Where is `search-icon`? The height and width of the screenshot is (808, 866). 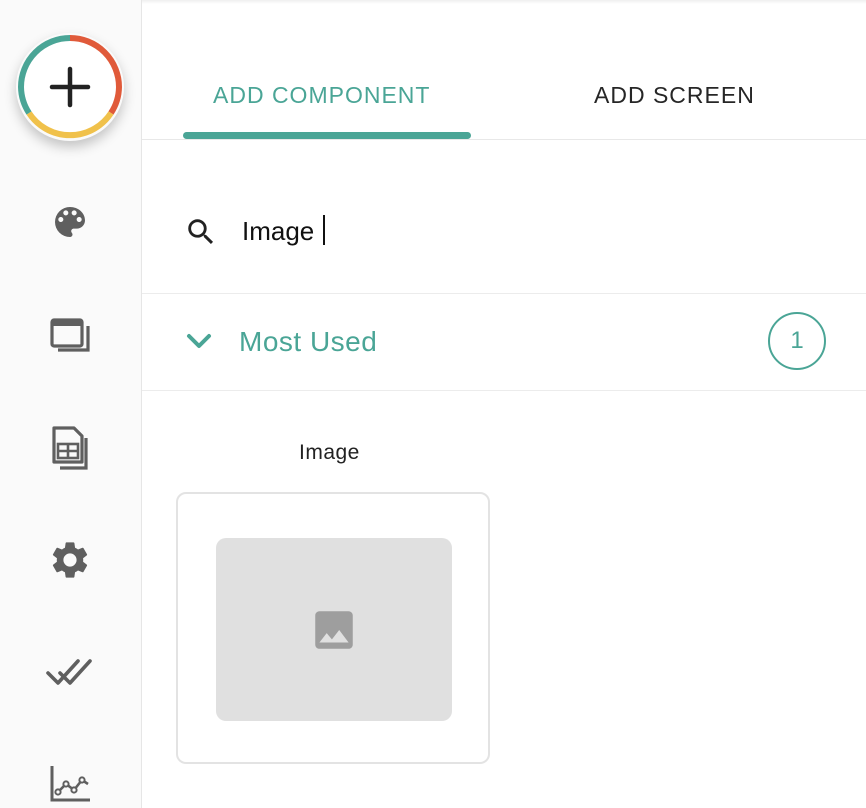
search-icon is located at coordinates (201, 232).